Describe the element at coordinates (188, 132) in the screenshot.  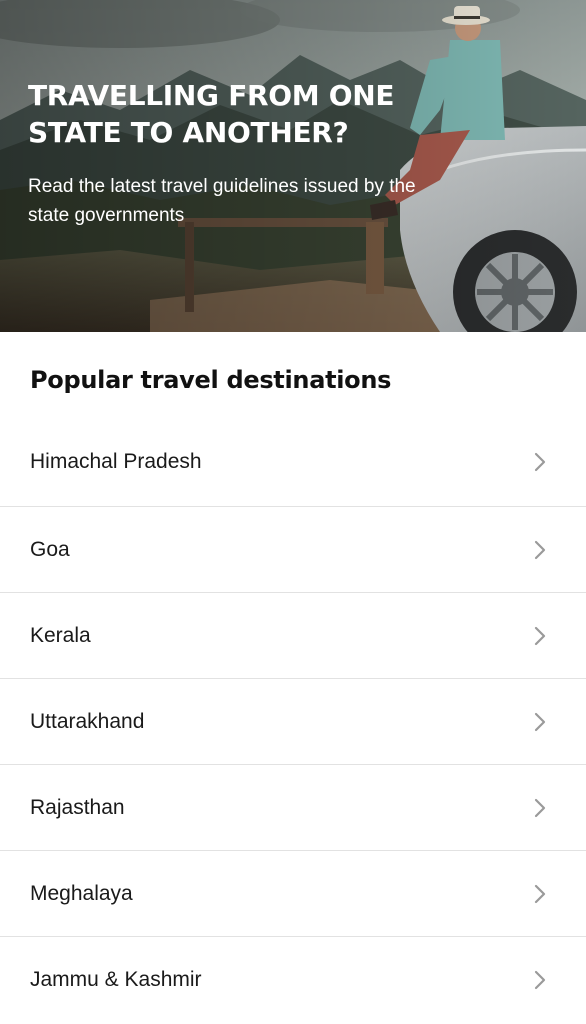
I see `banner-headline-line2: STATE TO ANOTHER?` at that location.